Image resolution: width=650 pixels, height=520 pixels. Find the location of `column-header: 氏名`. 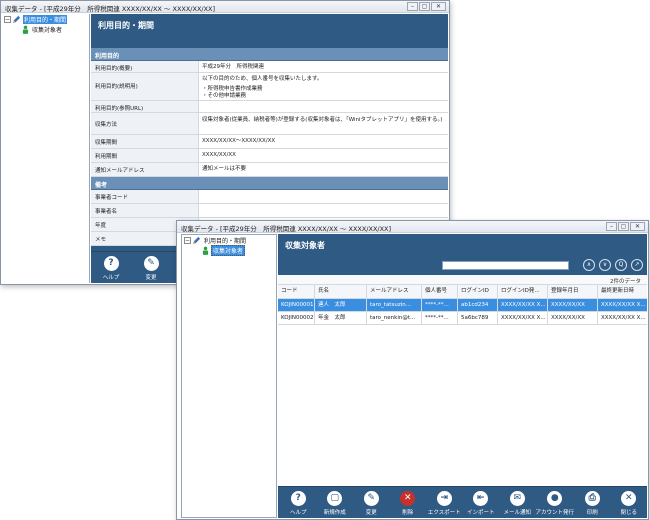

column-header: 氏名 is located at coordinates (341, 291).